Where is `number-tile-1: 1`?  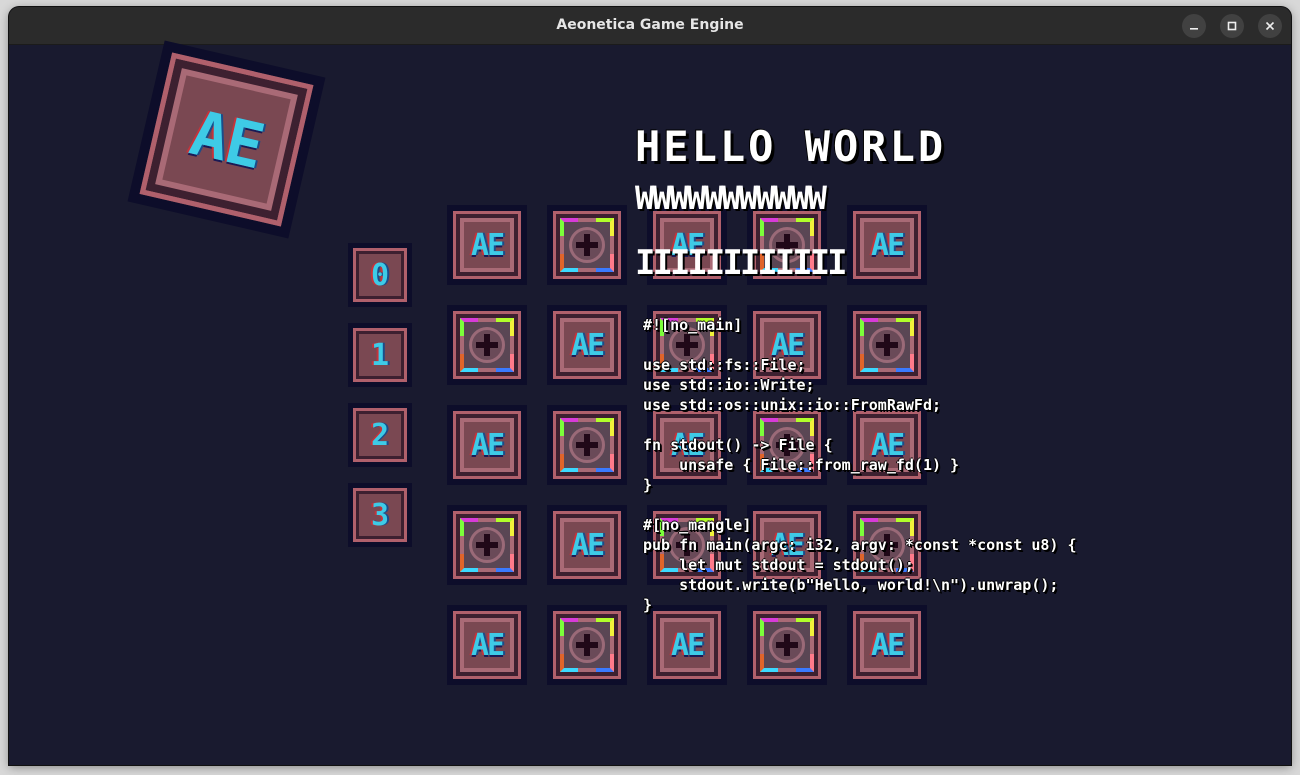
number-tile-1: 1 is located at coordinates (380, 355).